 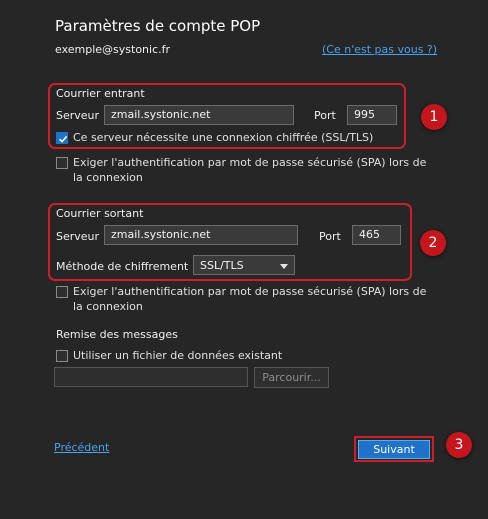 What do you see at coordinates (434, 117) in the screenshot?
I see `annotation-badge-1: 1` at bounding box center [434, 117].